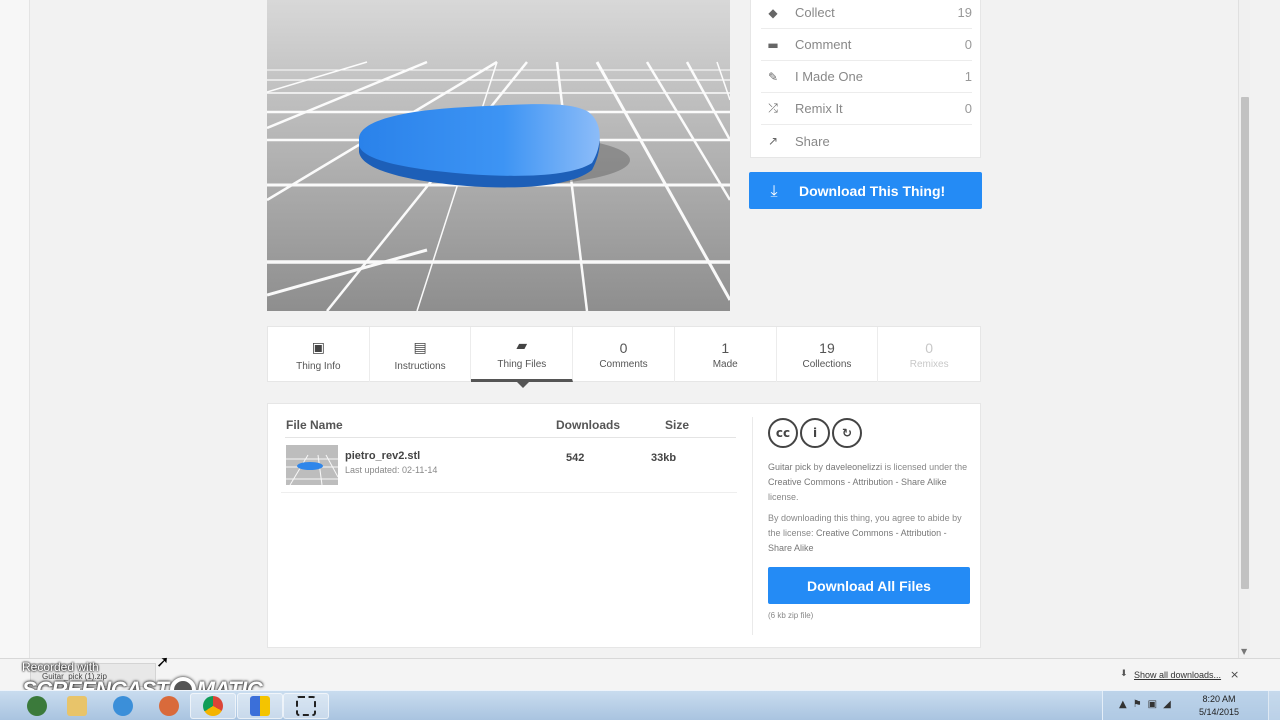 This screenshot has height=720, width=1280. What do you see at coordinates (815, 433) in the screenshot?
I see `attribution-icon: i` at bounding box center [815, 433].